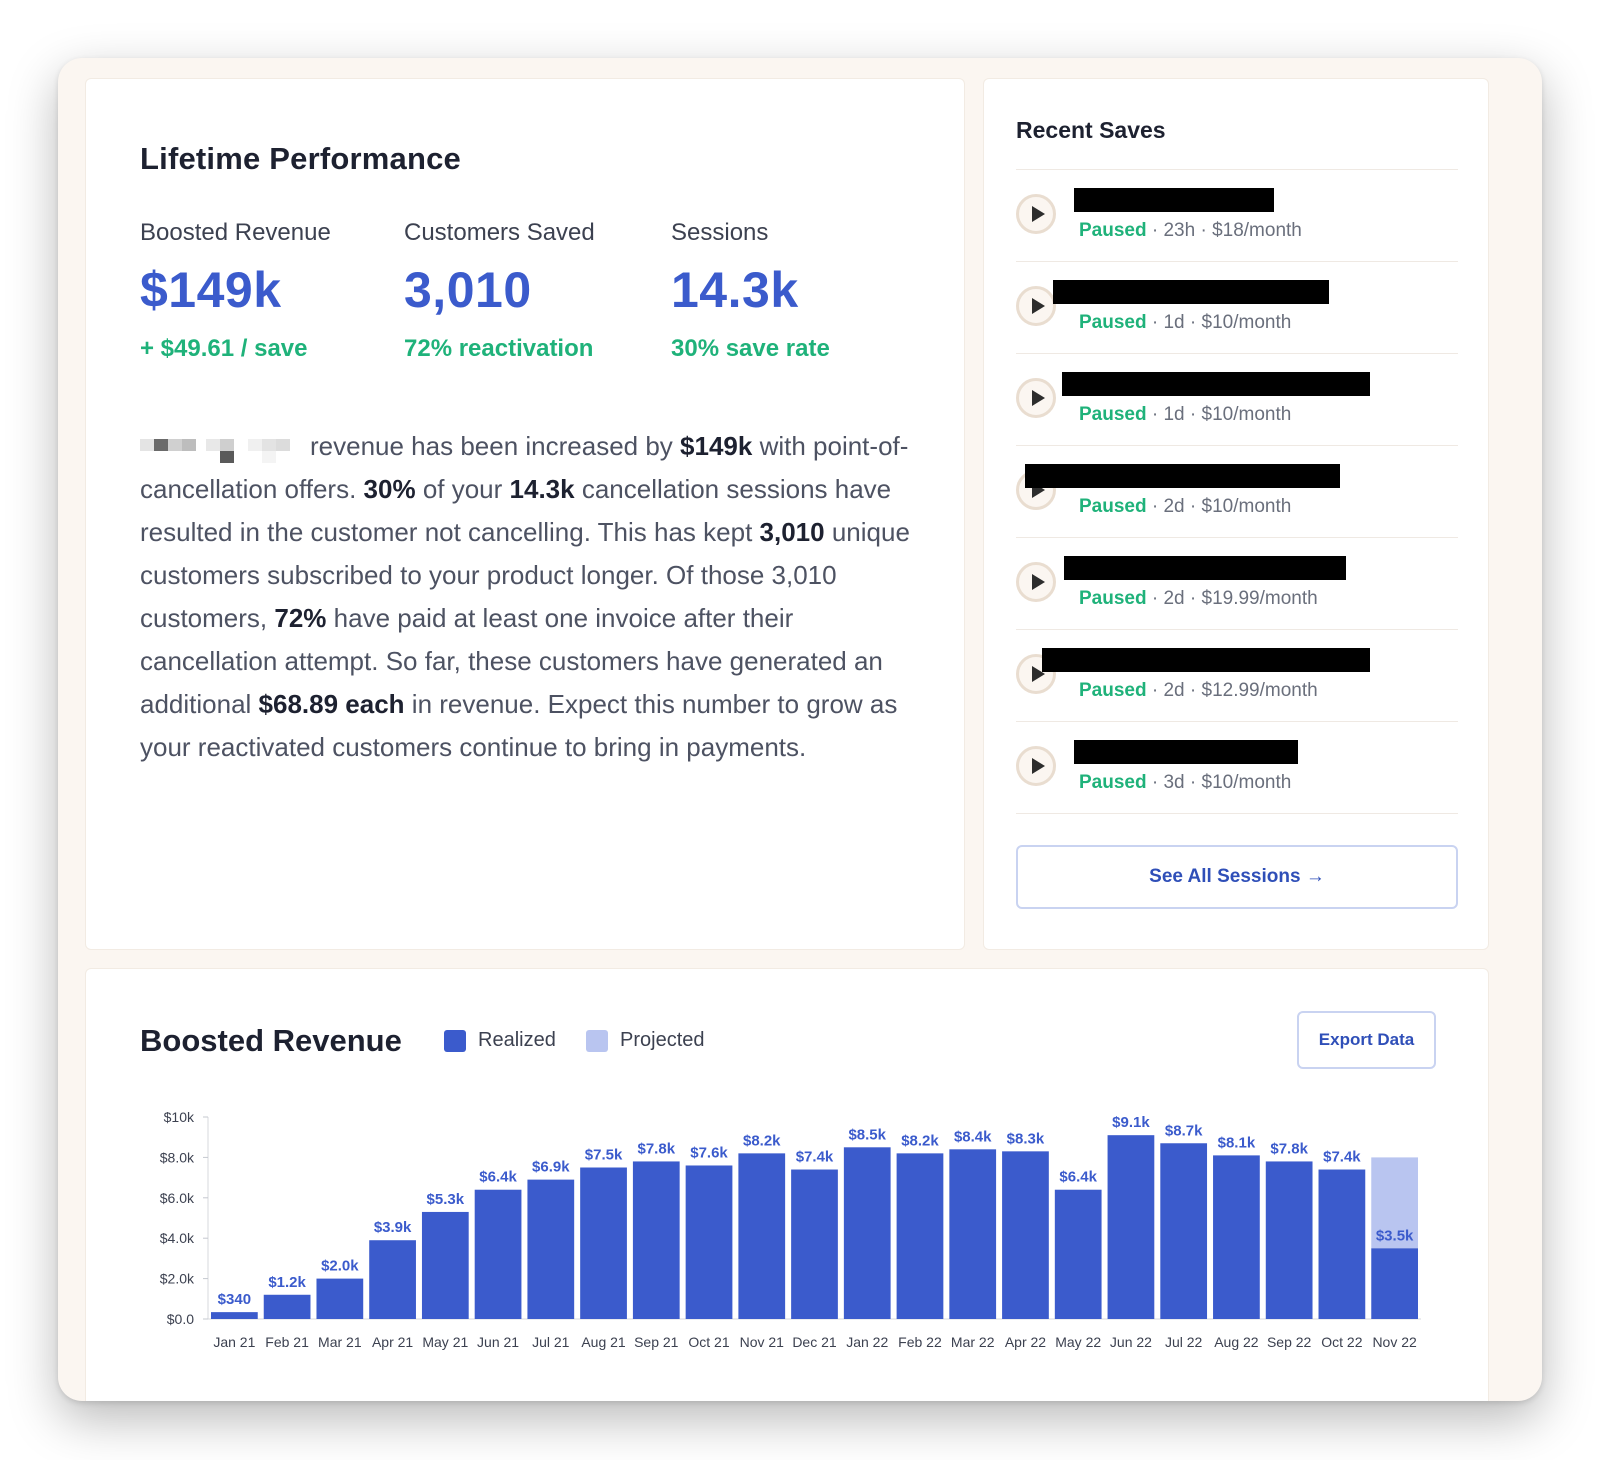  What do you see at coordinates (1395, 1235) in the screenshot?
I see `bar-data-label: $3.5k` at bounding box center [1395, 1235].